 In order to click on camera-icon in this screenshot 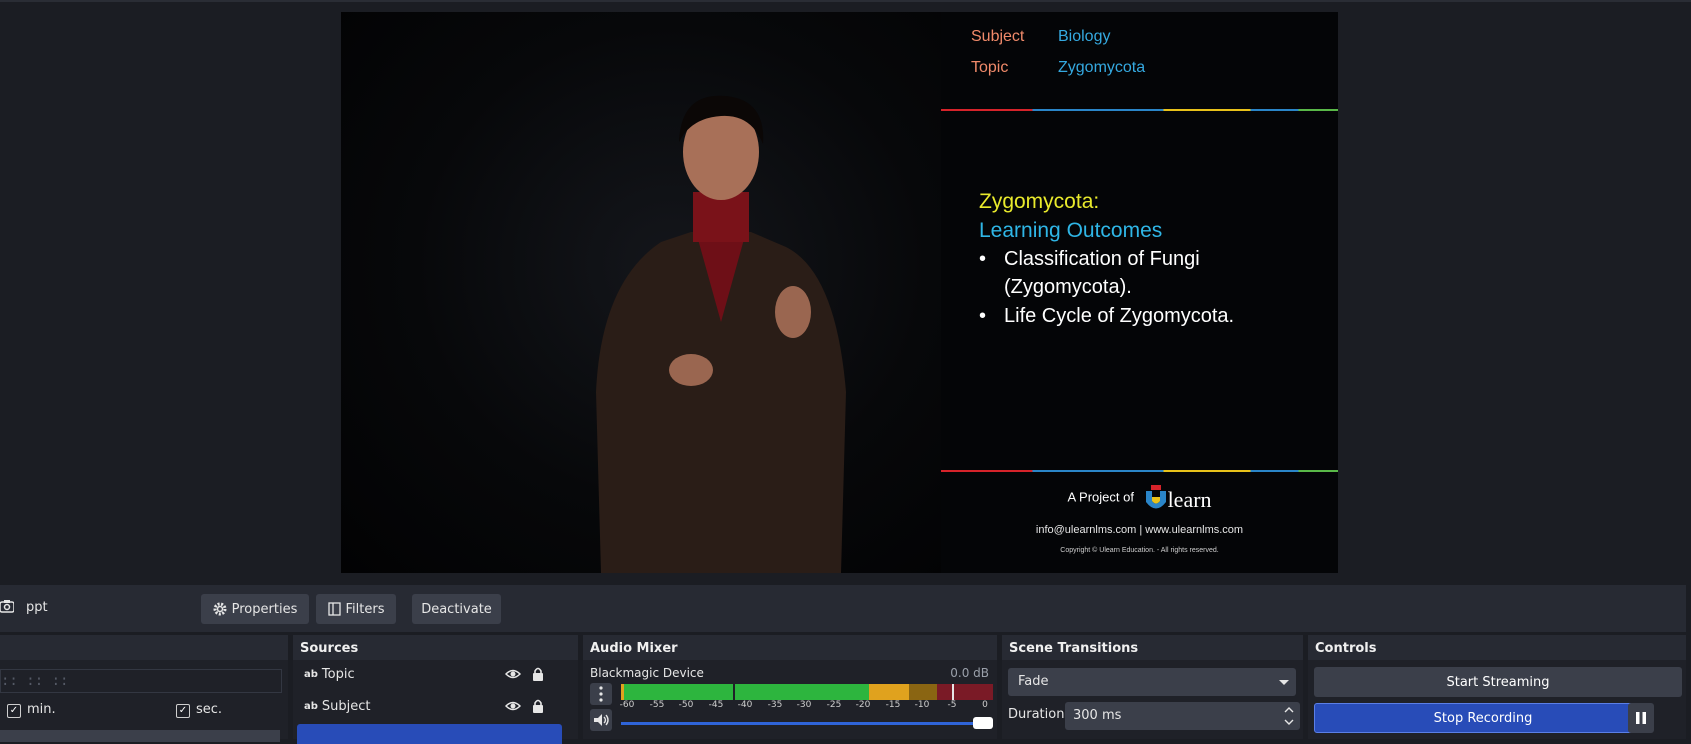, I will do `click(7, 606)`.